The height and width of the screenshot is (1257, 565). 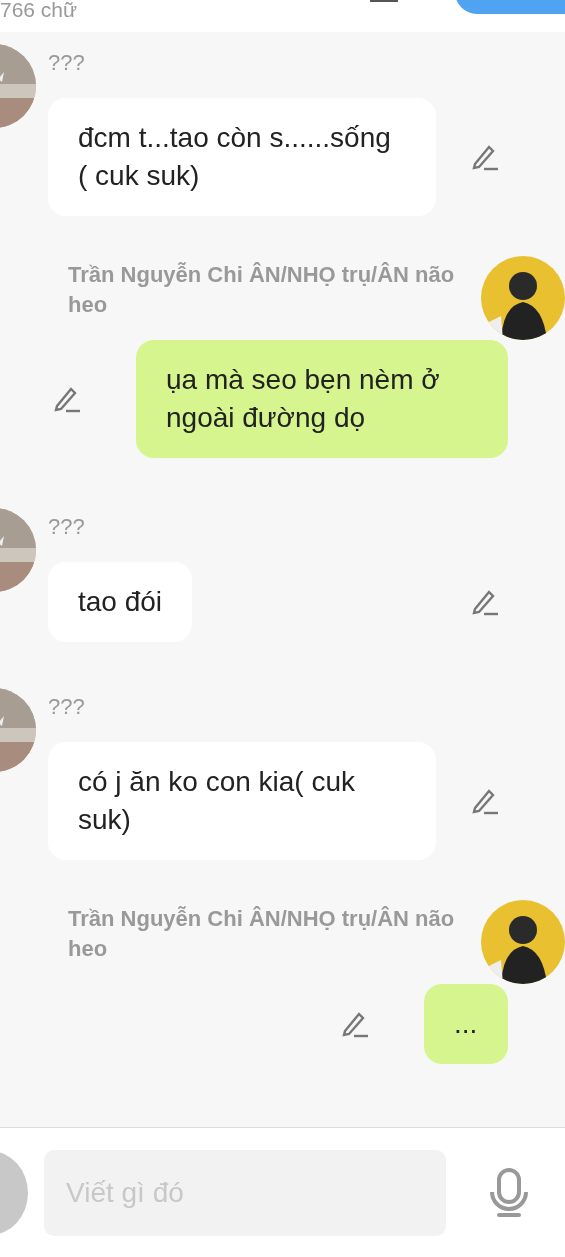 I want to click on message-bubble: đcm t...tao còn s......sống ( cuk suk), so click(x=242, y=157).